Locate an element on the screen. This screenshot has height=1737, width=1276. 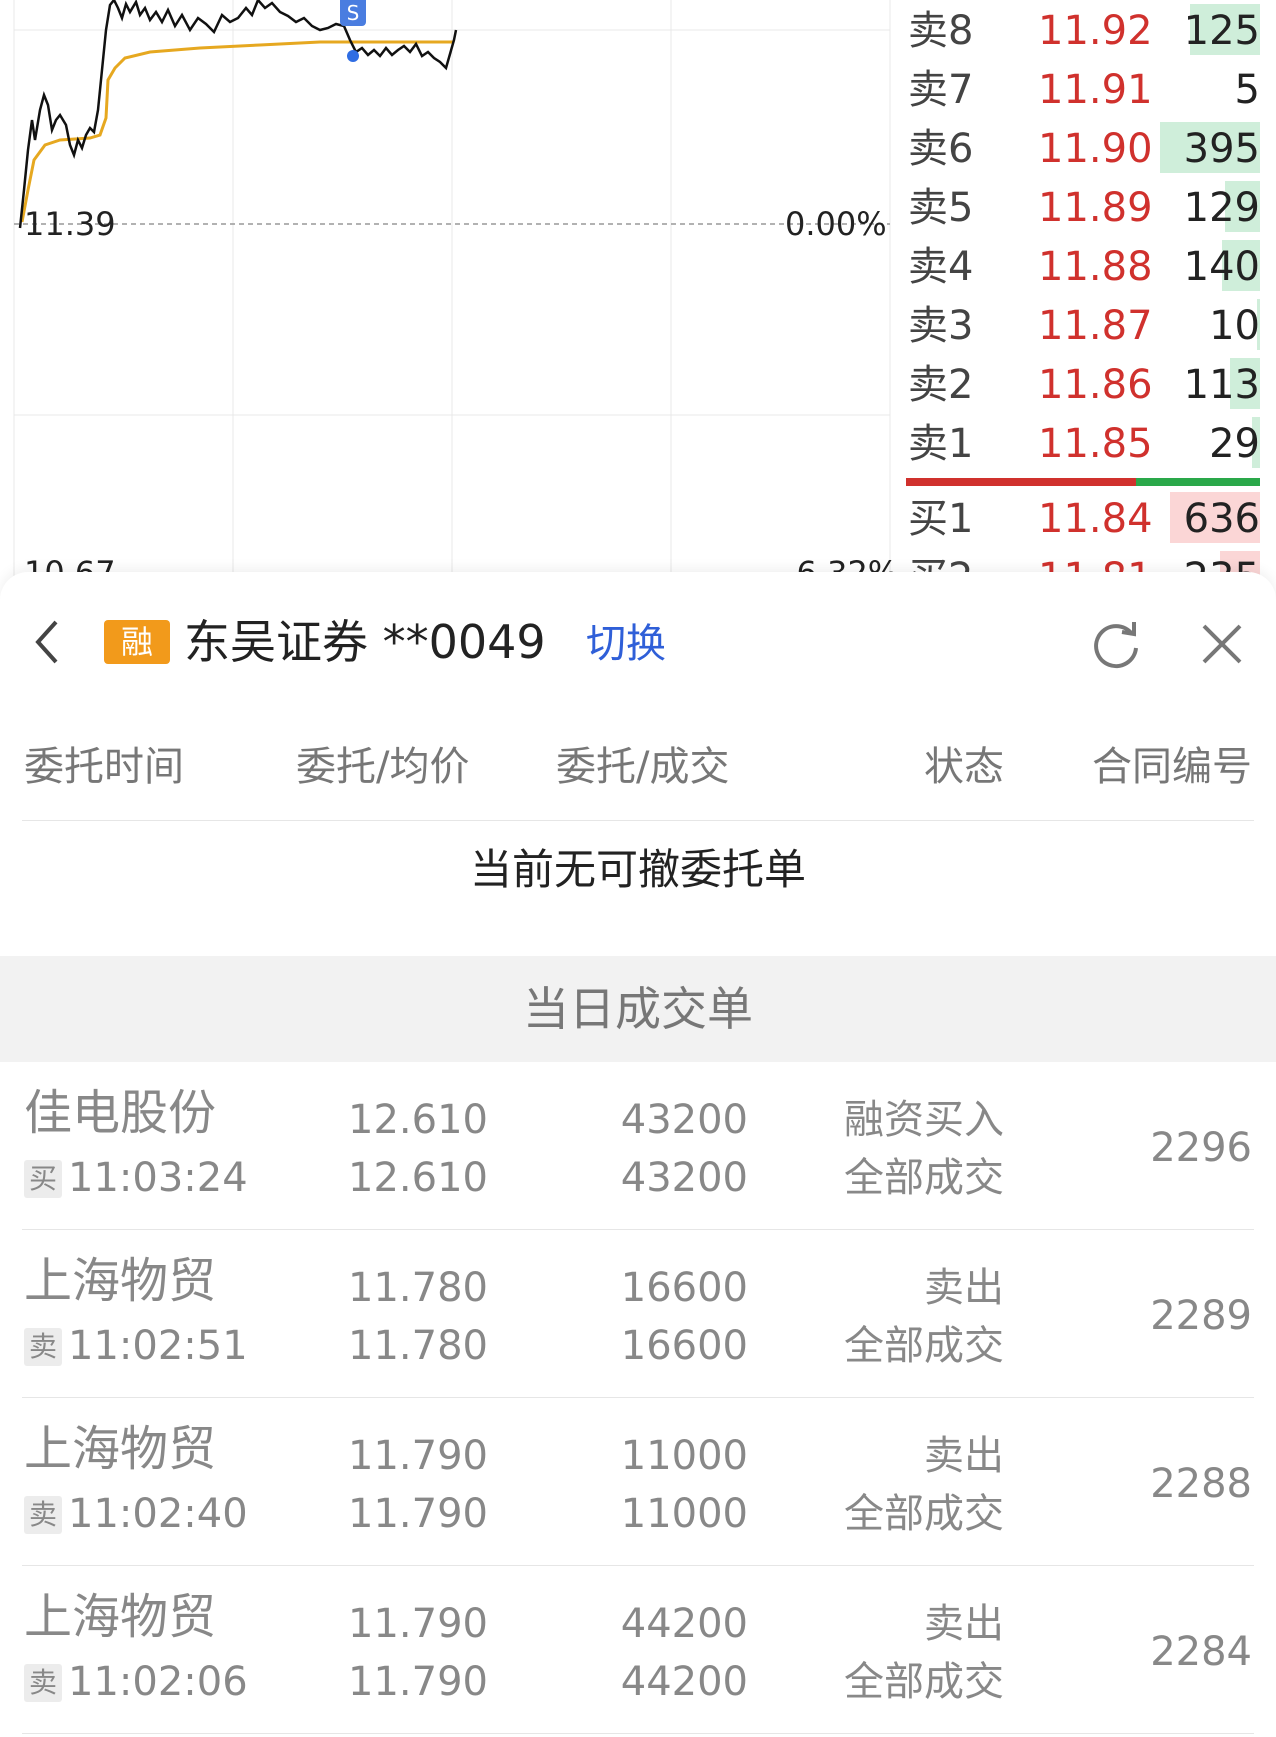
order-level-price: 11.85 is located at coordinates (1095, 444).